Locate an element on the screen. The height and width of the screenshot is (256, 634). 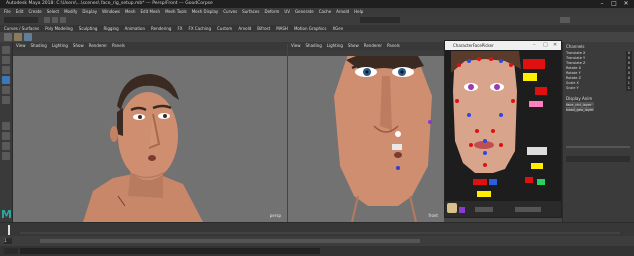
menu-item: Arnold is located at coordinates (342, 11).